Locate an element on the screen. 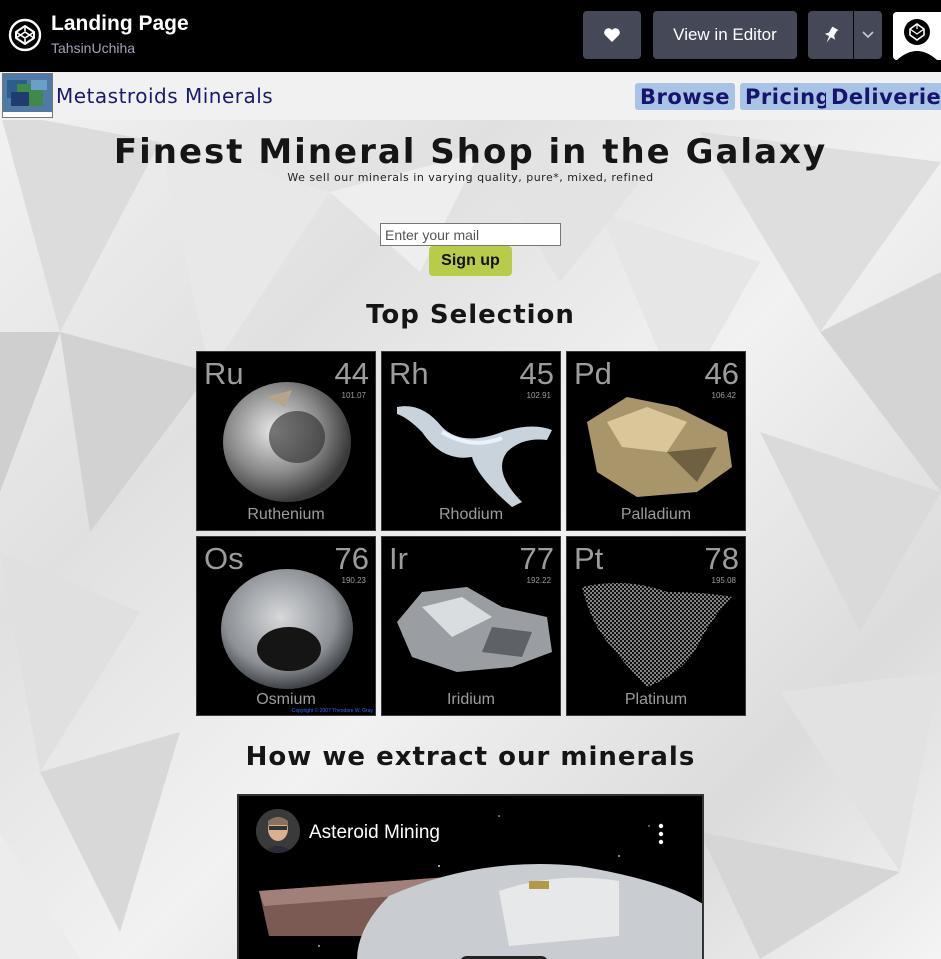  pin-options-button is located at coordinates (868, 35).